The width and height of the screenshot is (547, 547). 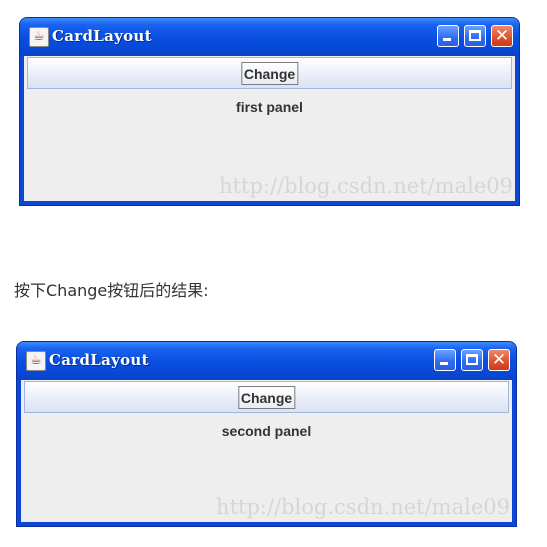 I want to click on caption-text: 按下Change按钮后的结果:, so click(x=111, y=290).